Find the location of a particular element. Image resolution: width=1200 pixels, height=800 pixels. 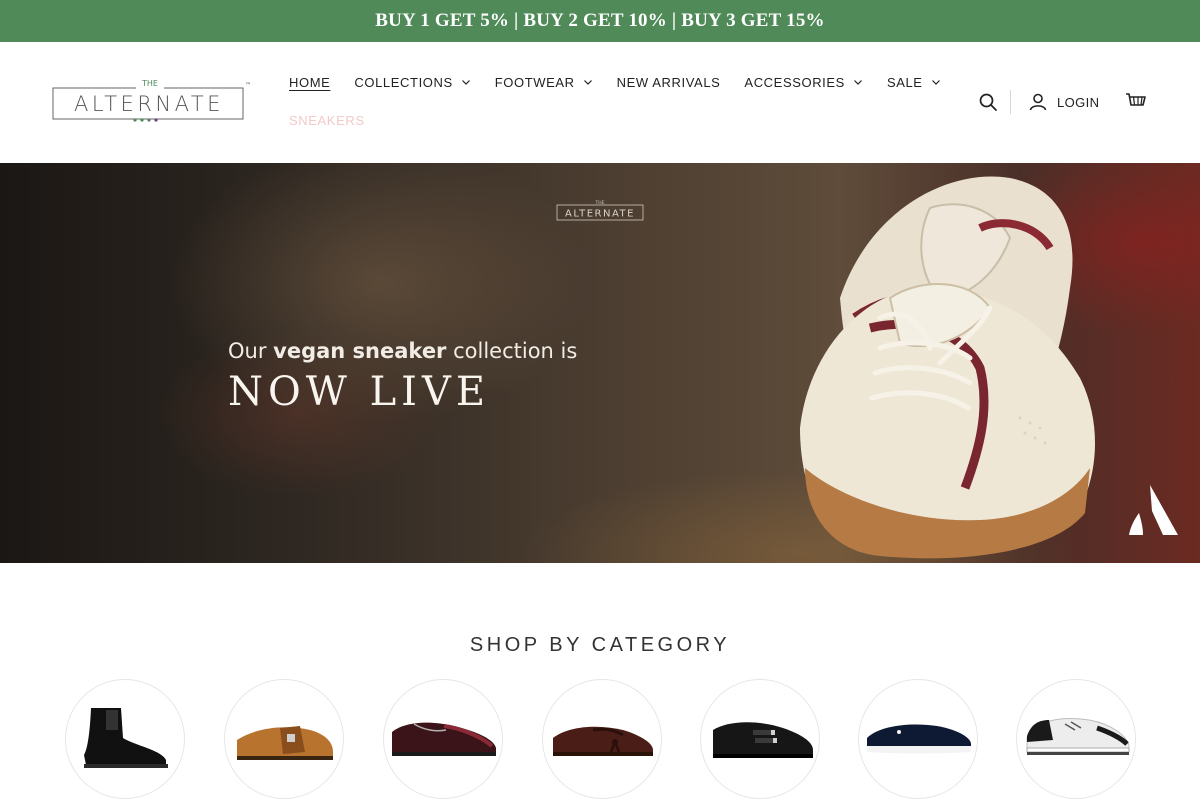

login-button: LOGIN is located at coordinates (1064, 102).